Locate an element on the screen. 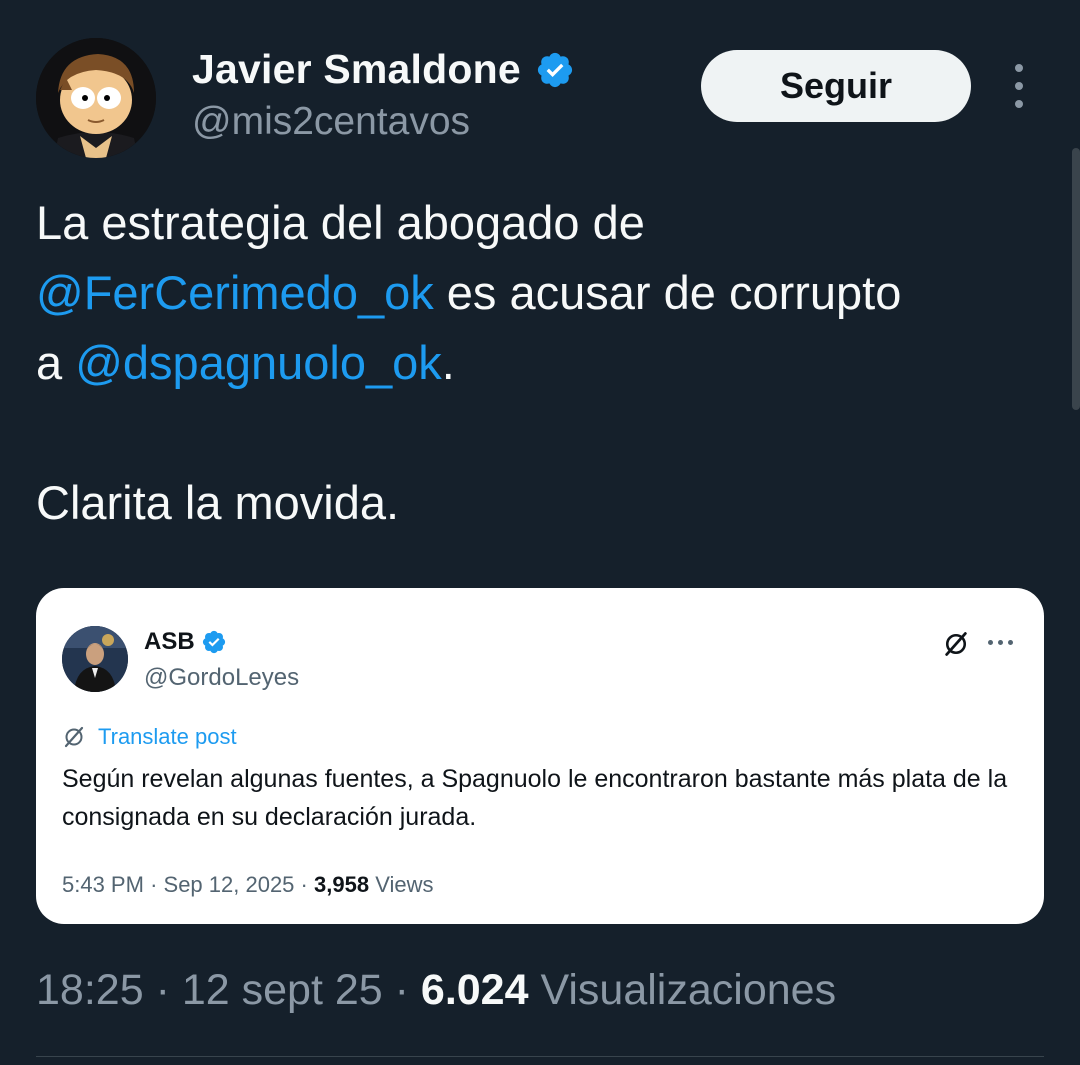  mention-link: @dspagnuolo_ok is located at coordinates (258, 362).